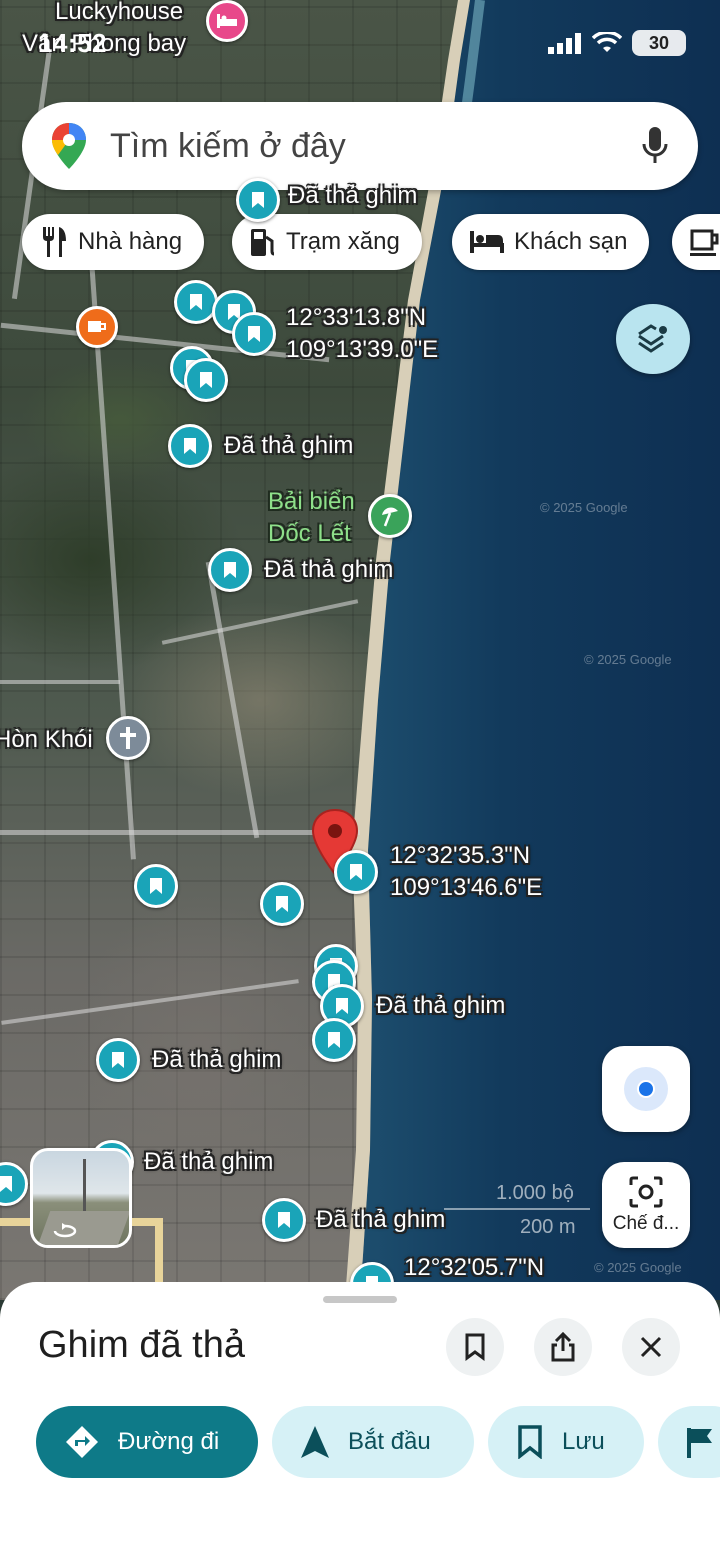 The width and height of the screenshot is (720, 1557). I want to click on chip-hotels: Khách sạn, so click(551, 242).